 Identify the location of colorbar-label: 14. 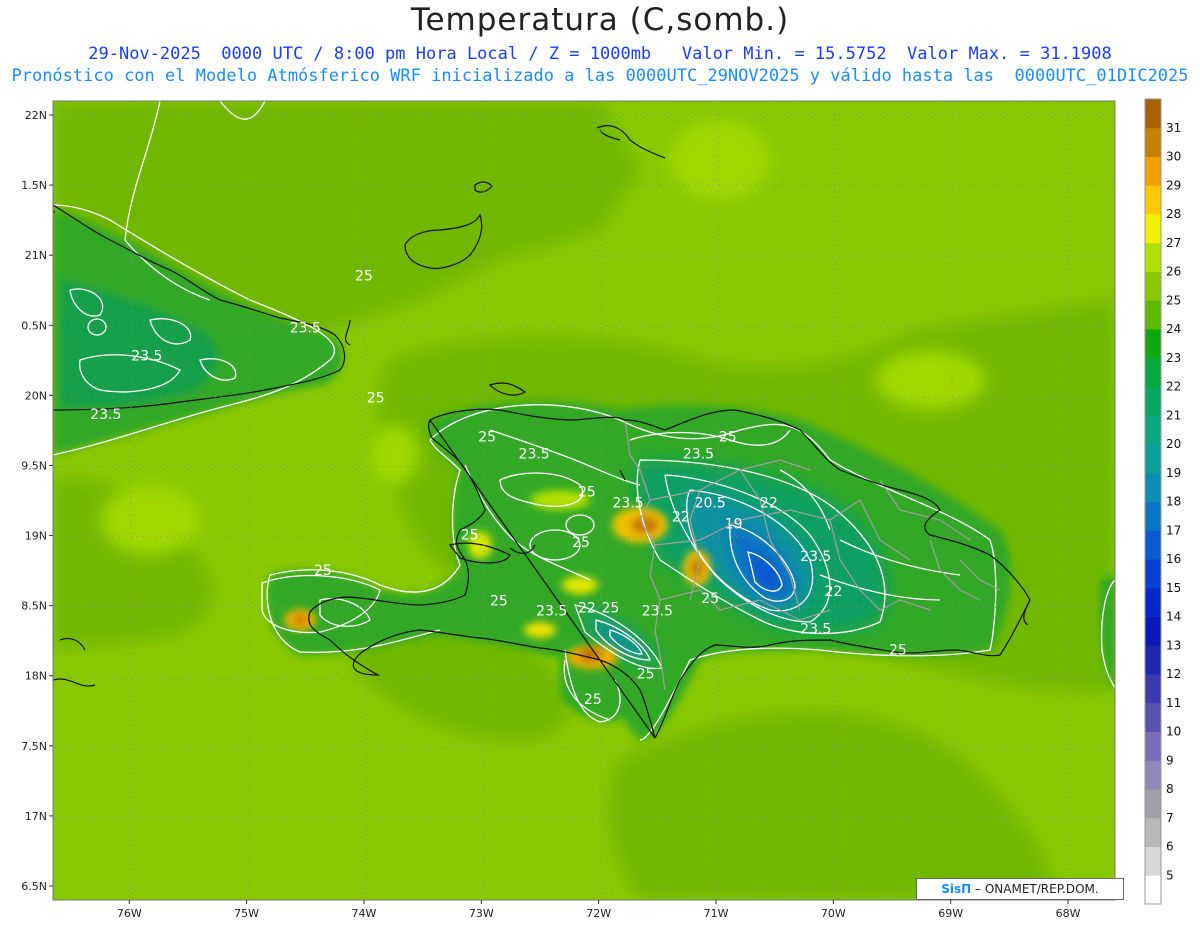
(1173, 617).